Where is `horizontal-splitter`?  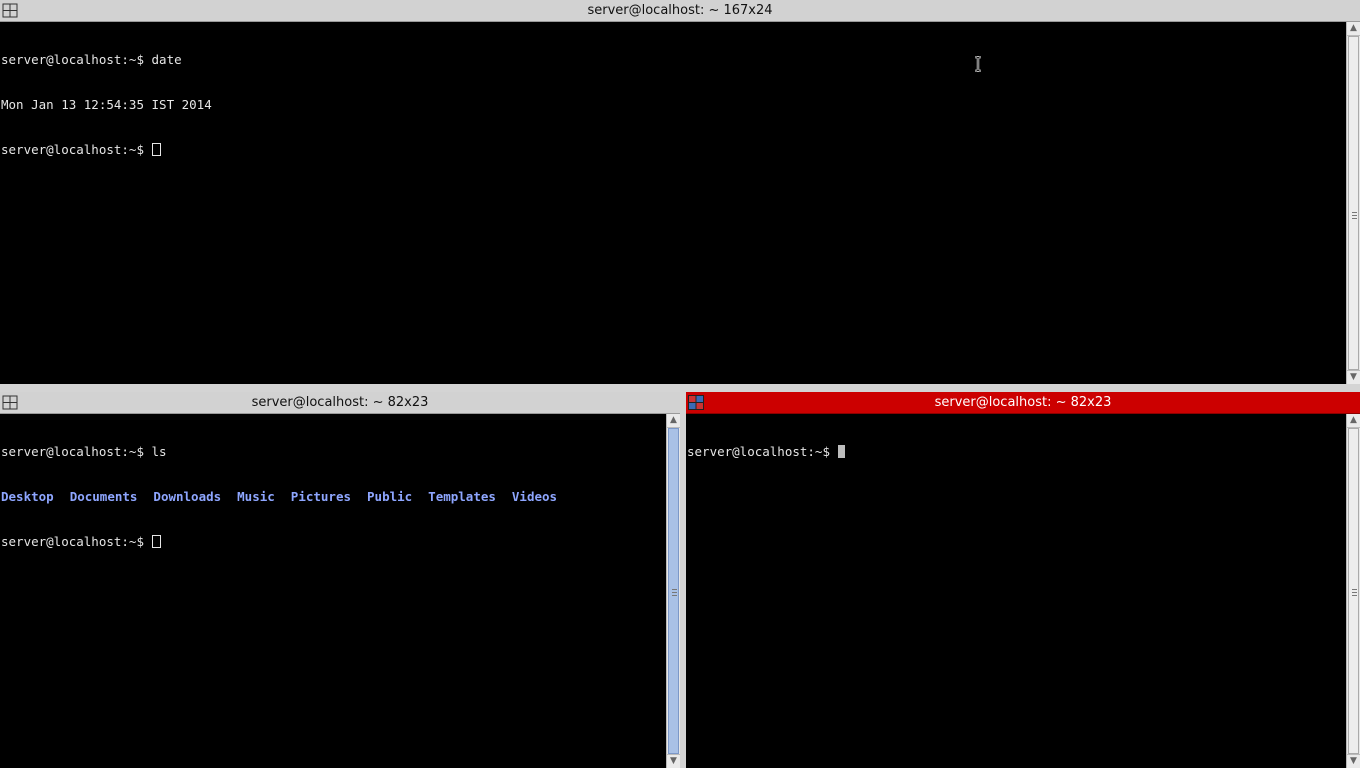
horizontal-splitter is located at coordinates (680, 388).